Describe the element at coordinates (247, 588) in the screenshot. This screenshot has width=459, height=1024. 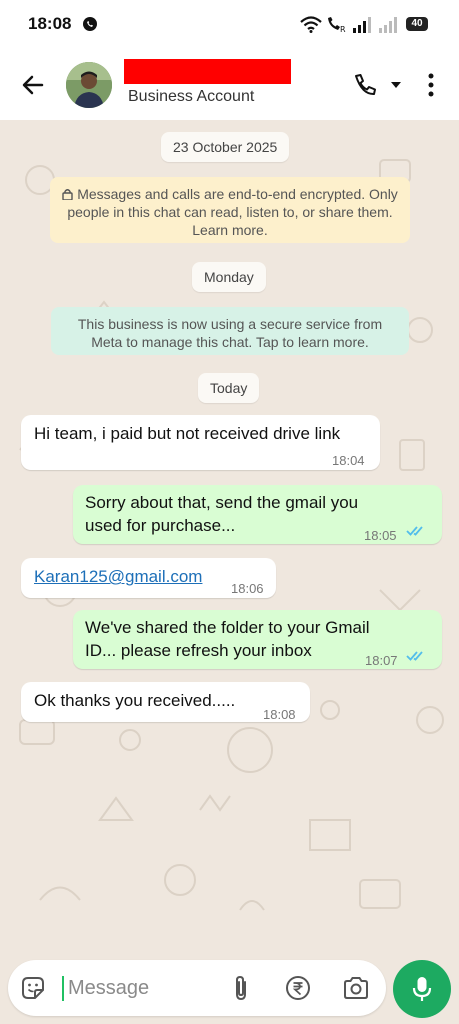
I see `message-time: 18:06` at that location.